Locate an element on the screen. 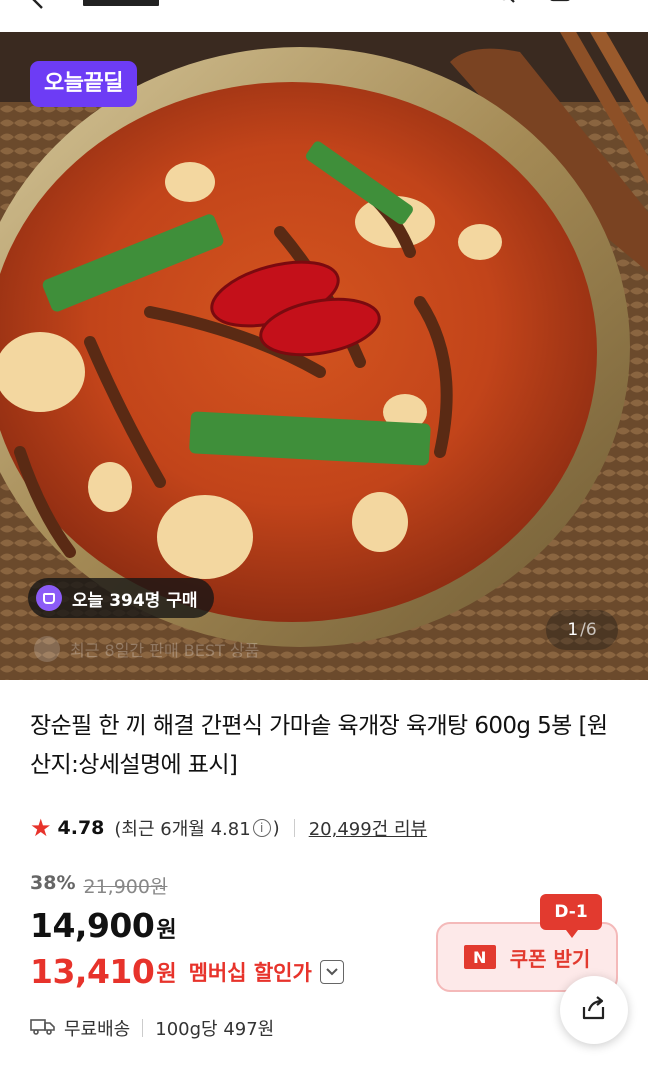  rating-row: ★ 4.78 (최근 6개월 4.81 i ) 20,499건 리뷰 is located at coordinates (228, 828).